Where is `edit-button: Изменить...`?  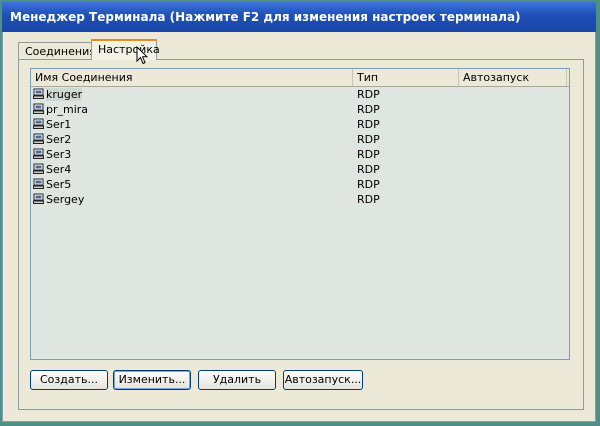
edit-button: Изменить... is located at coordinates (152, 380).